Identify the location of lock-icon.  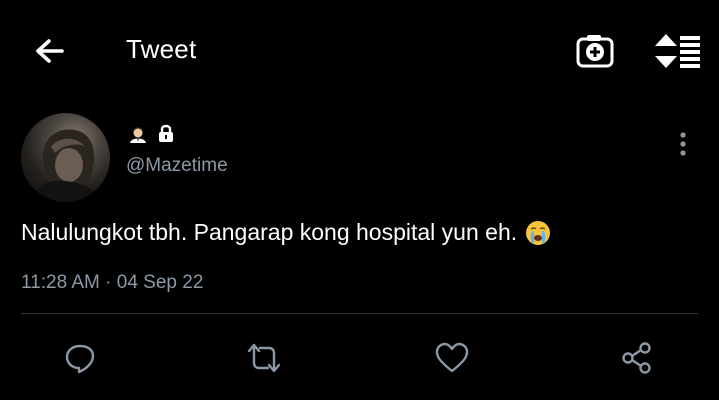
(166, 133).